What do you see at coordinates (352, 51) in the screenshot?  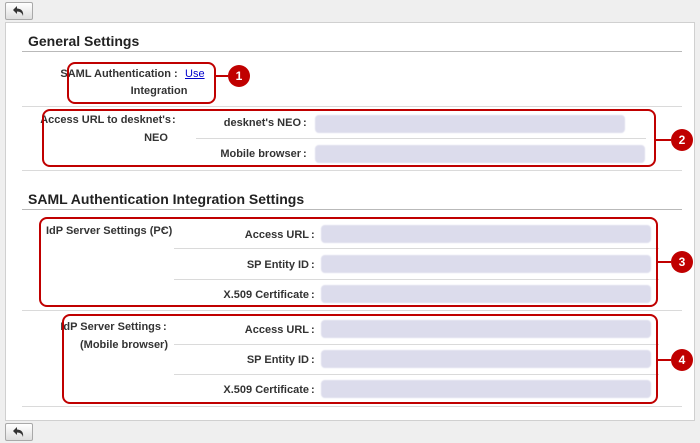 I see `general-title-divider` at bounding box center [352, 51].